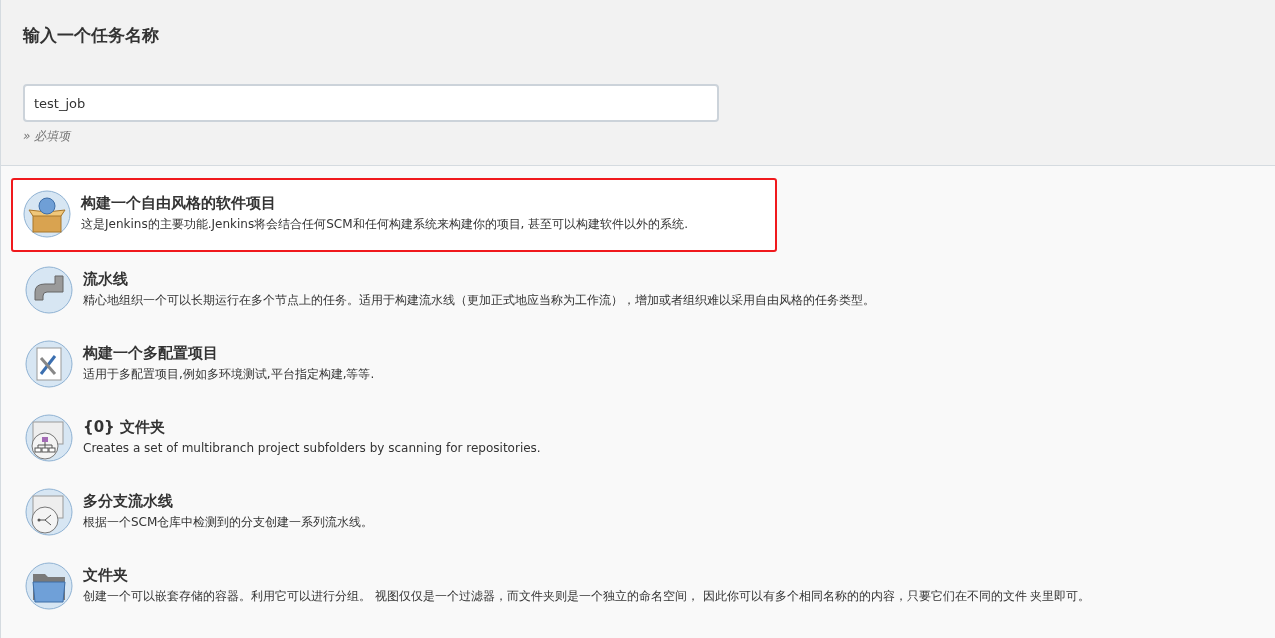 Image resolution: width=1275 pixels, height=638 pixels. What do you see at coordinates (179, 203) in the screenshot?
I see `job-type-title: 构建一个自由风格的软件项目` at bounding box center [179, 203].